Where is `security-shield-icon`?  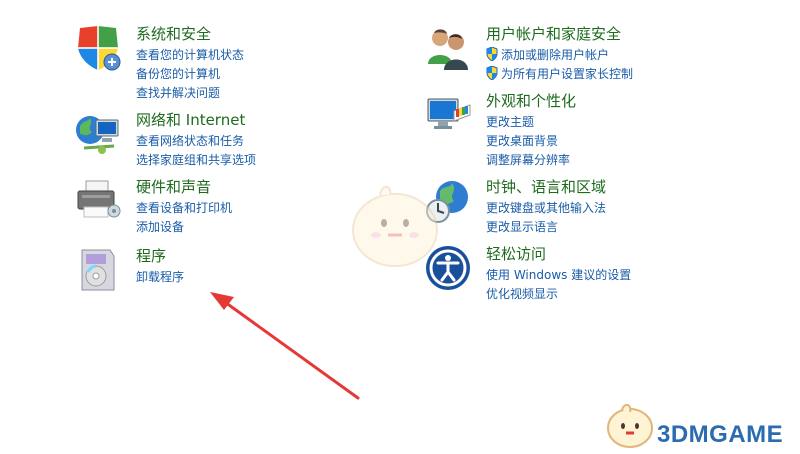
security-shield-icon is located at coordinates (98, 48).